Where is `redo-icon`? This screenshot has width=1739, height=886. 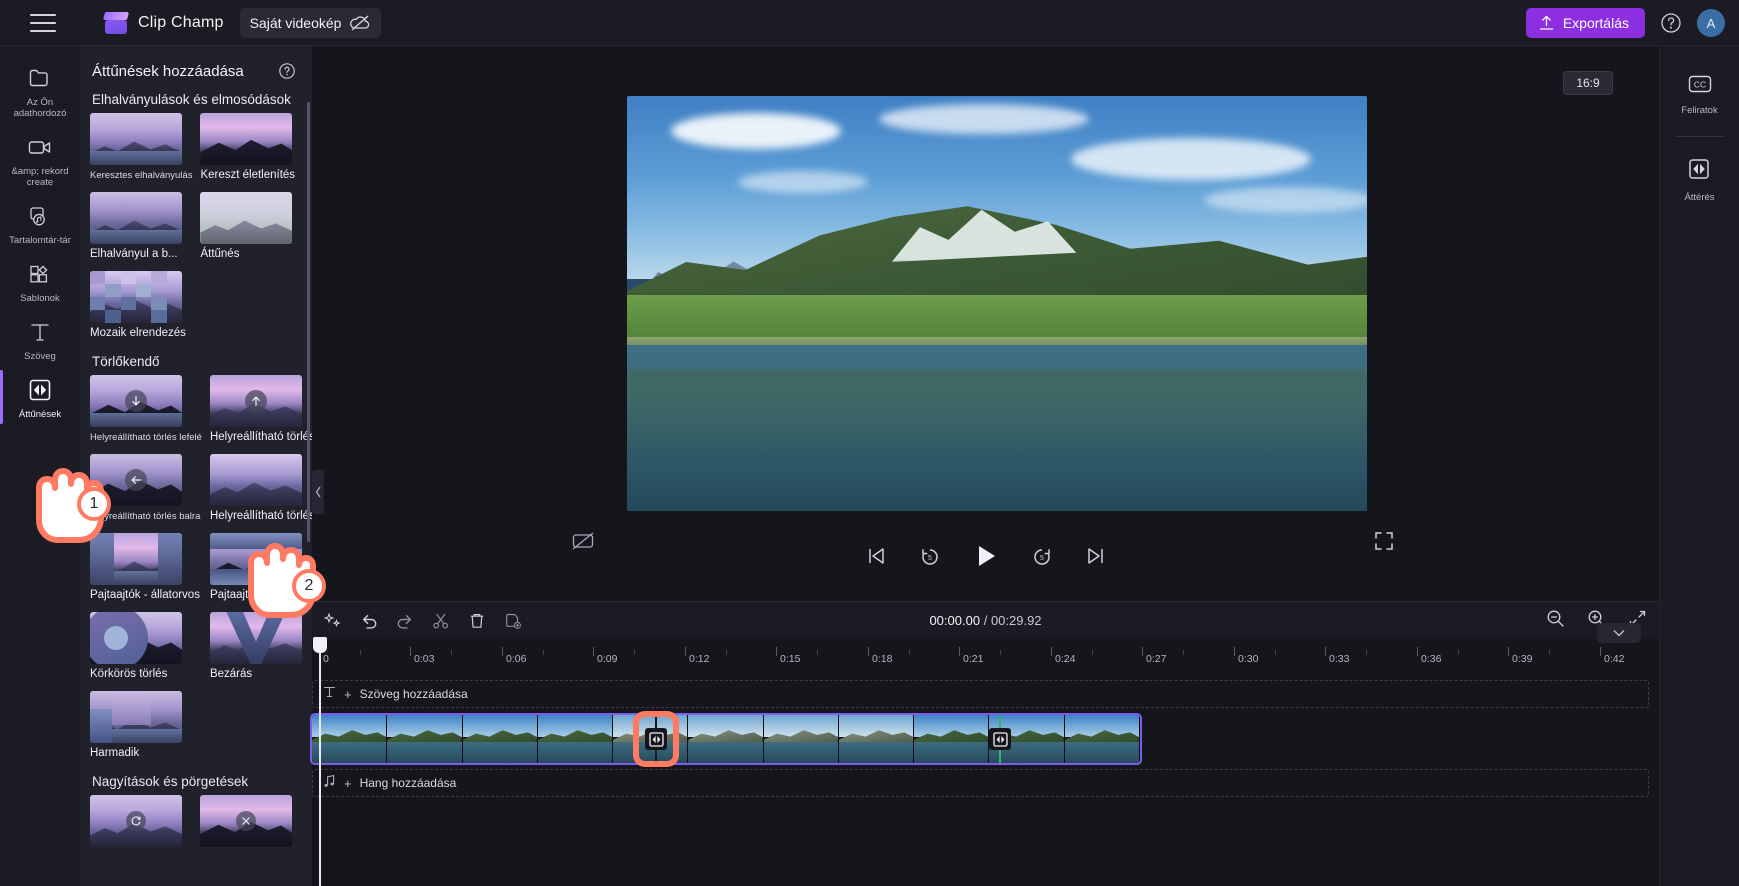 redo-icon is located at coordinates (405, 621).